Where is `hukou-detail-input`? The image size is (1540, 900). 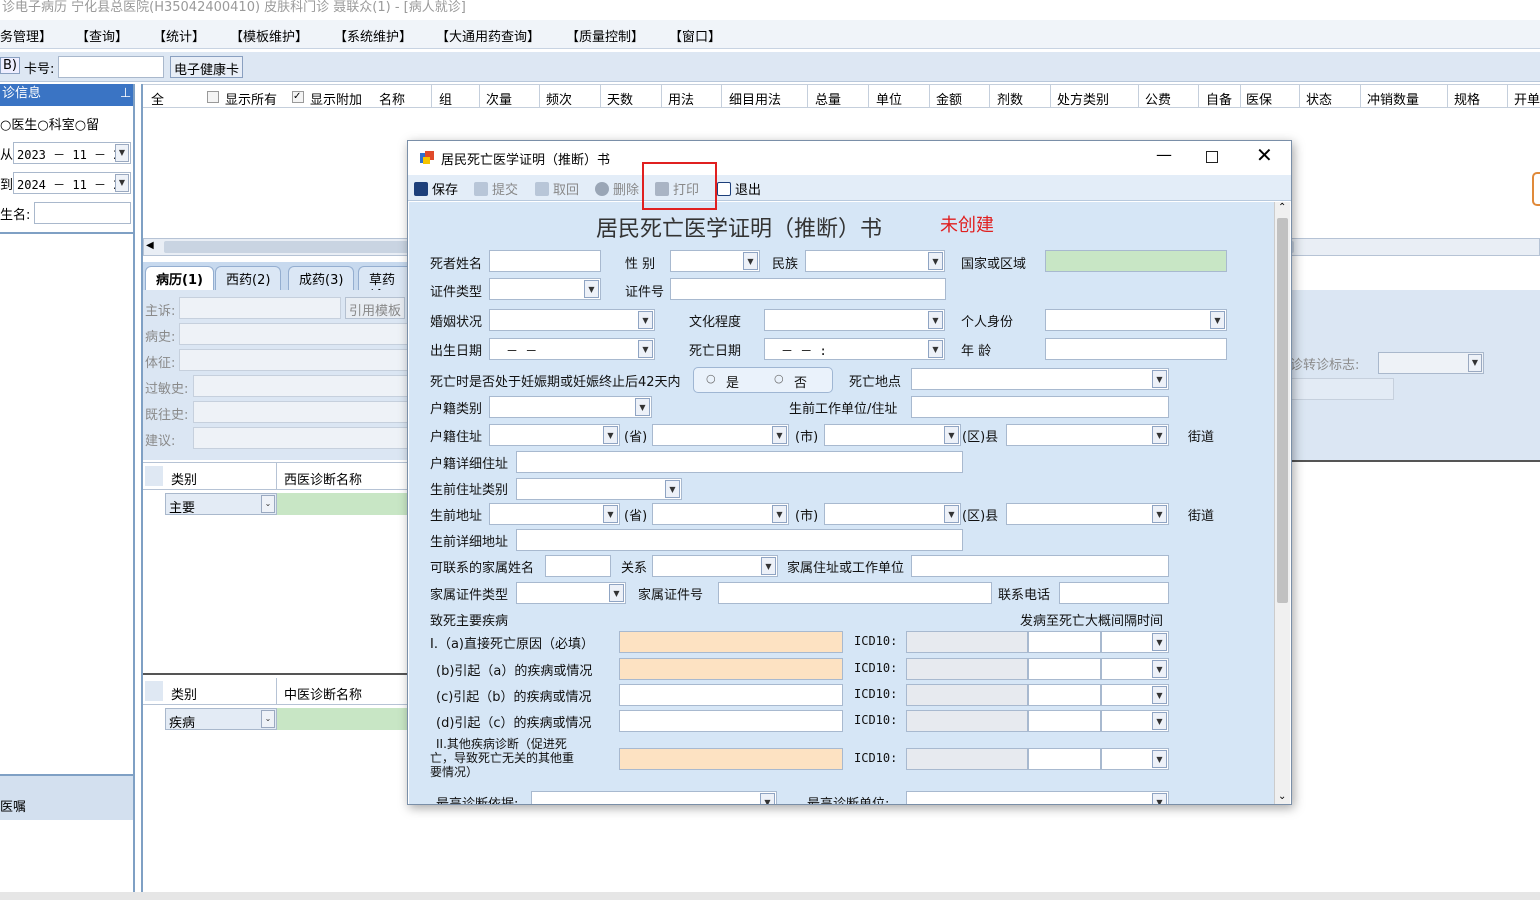
hukou-detail-input is located at coordinates (739, 462).